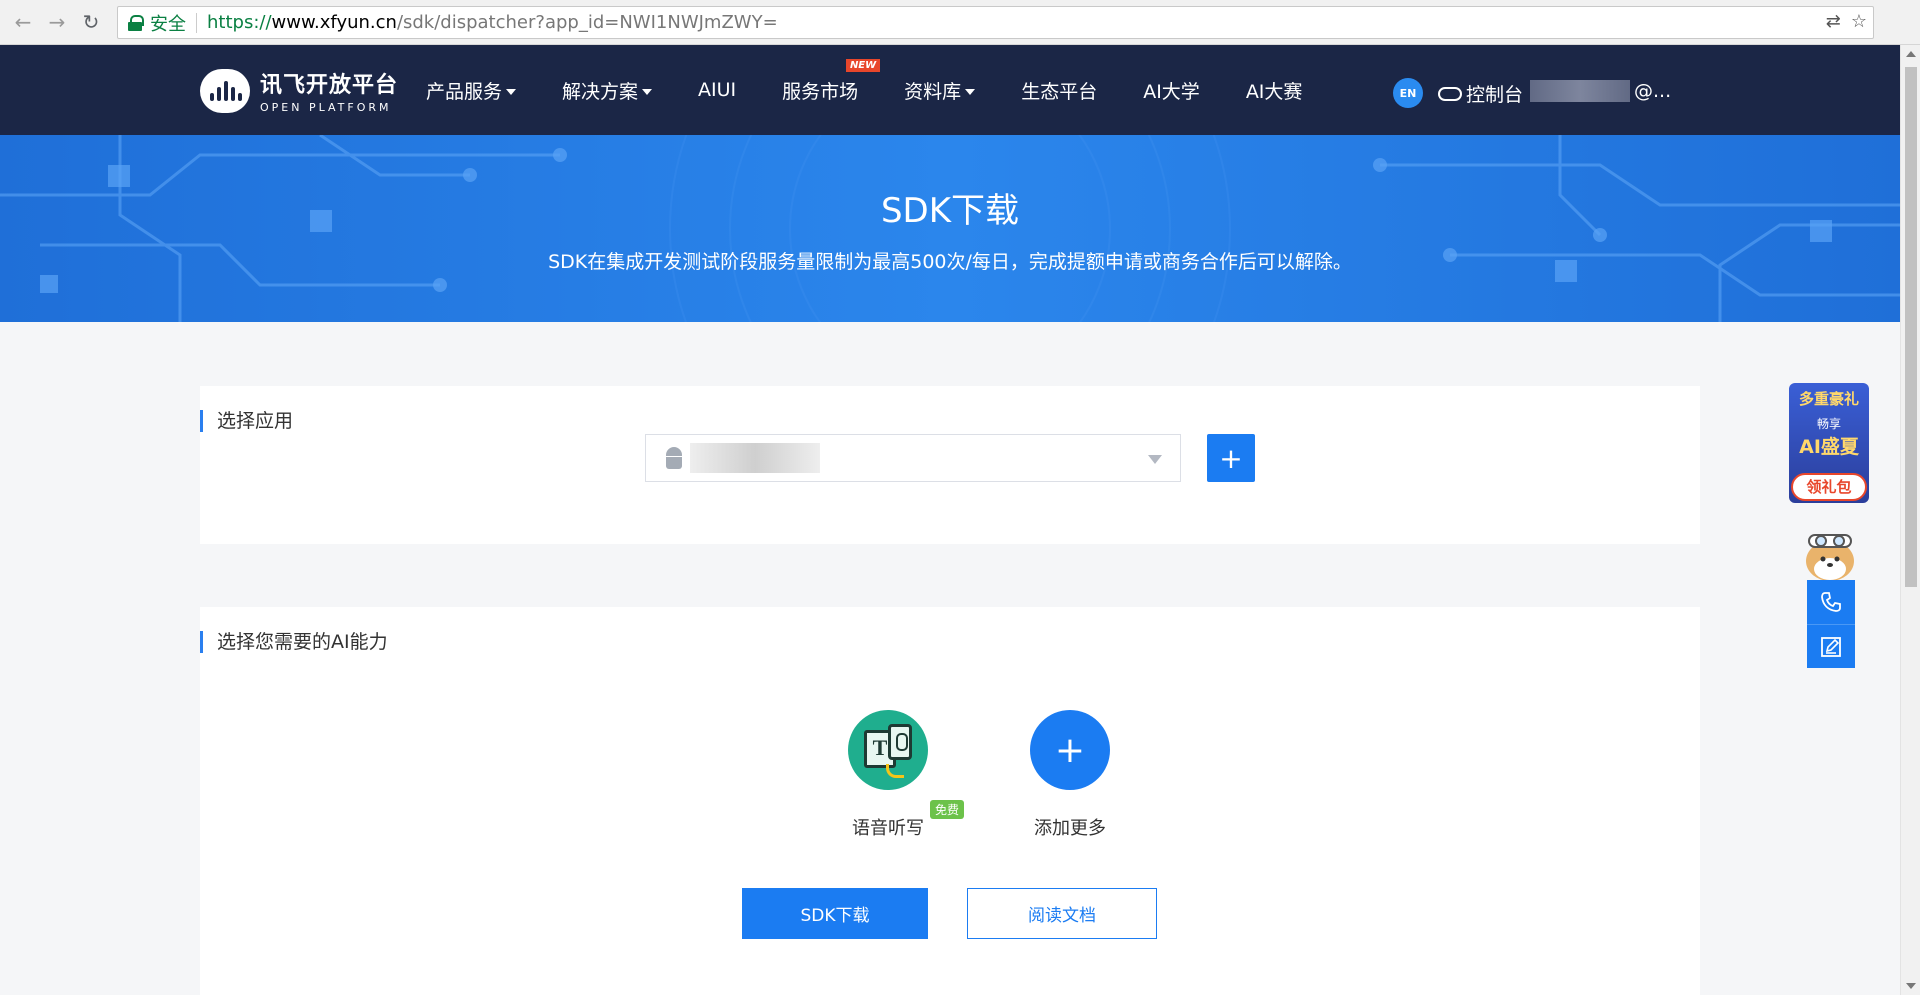 This screenshot has height=995, width=1920. What do you see at coordinates (587, 22) in the screenshot?
I see `url-path: /sdk/dispatcher?app_id=NWI1NWJmZWY=` at bounding box center [587, 22].